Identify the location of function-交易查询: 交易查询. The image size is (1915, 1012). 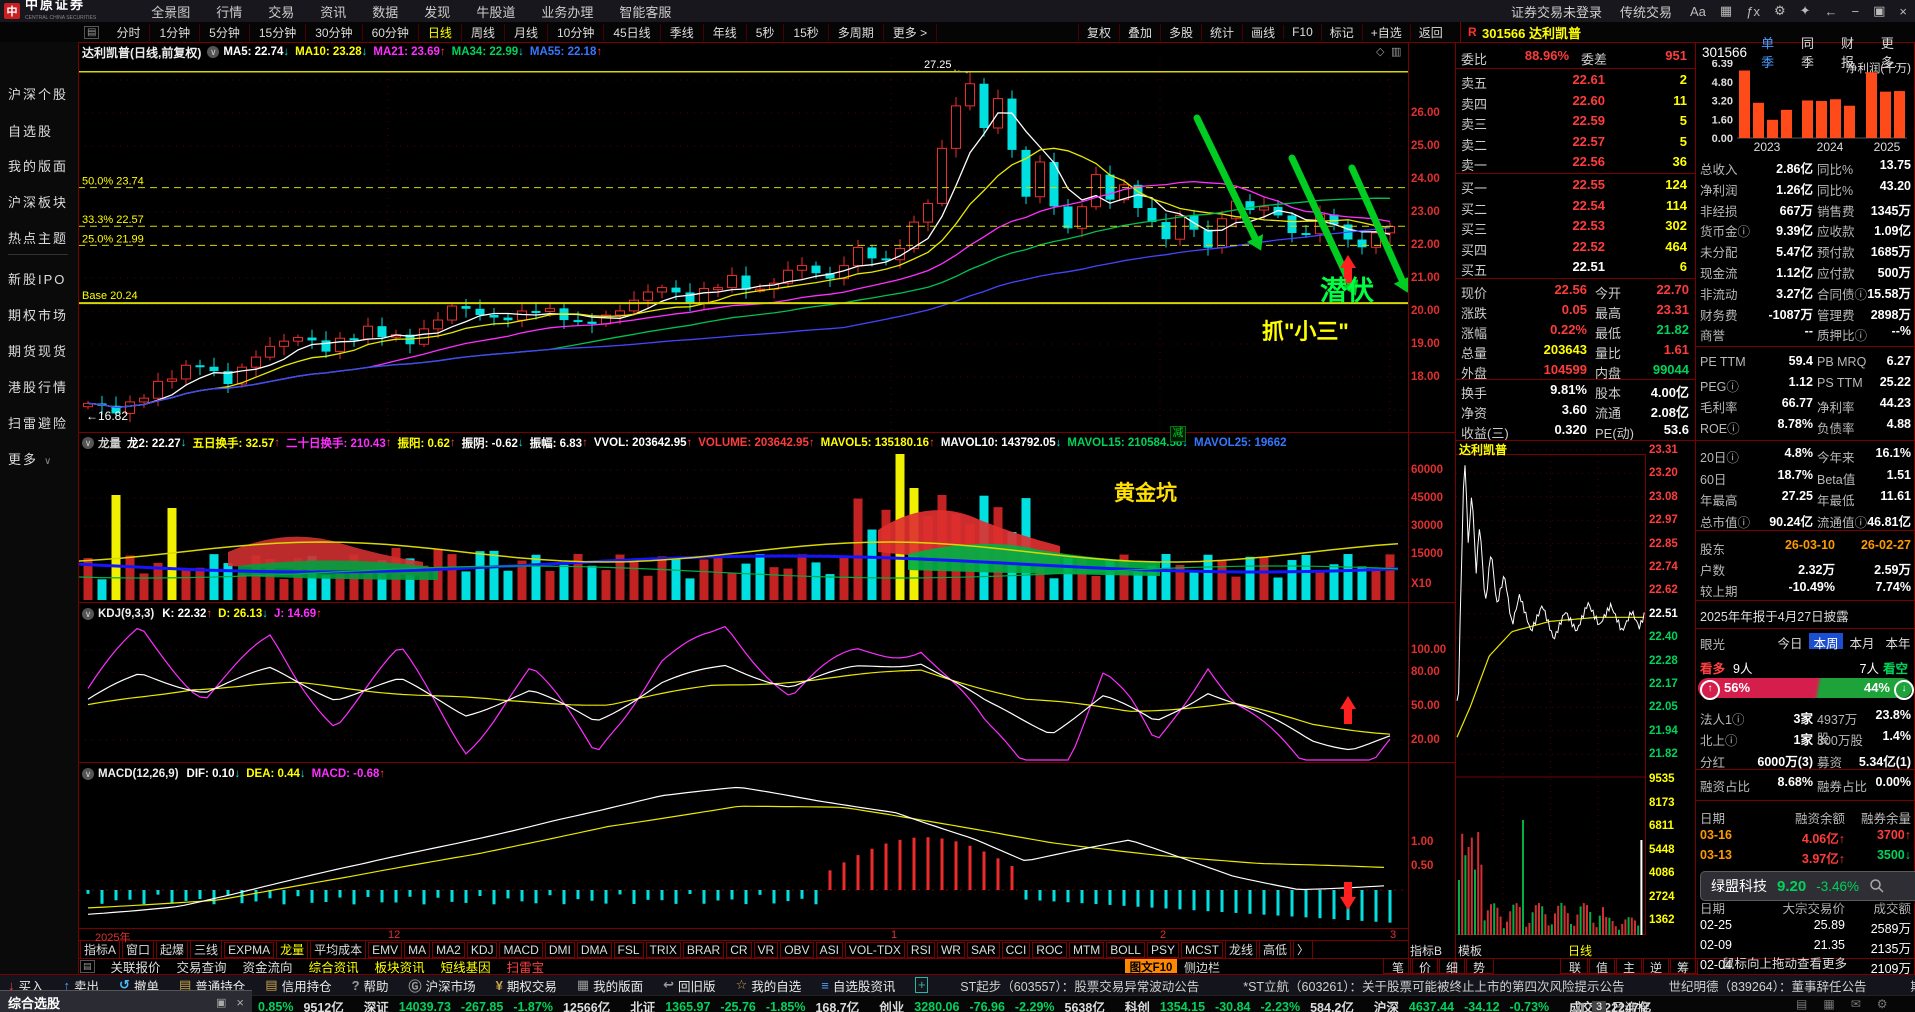
(202, 966).